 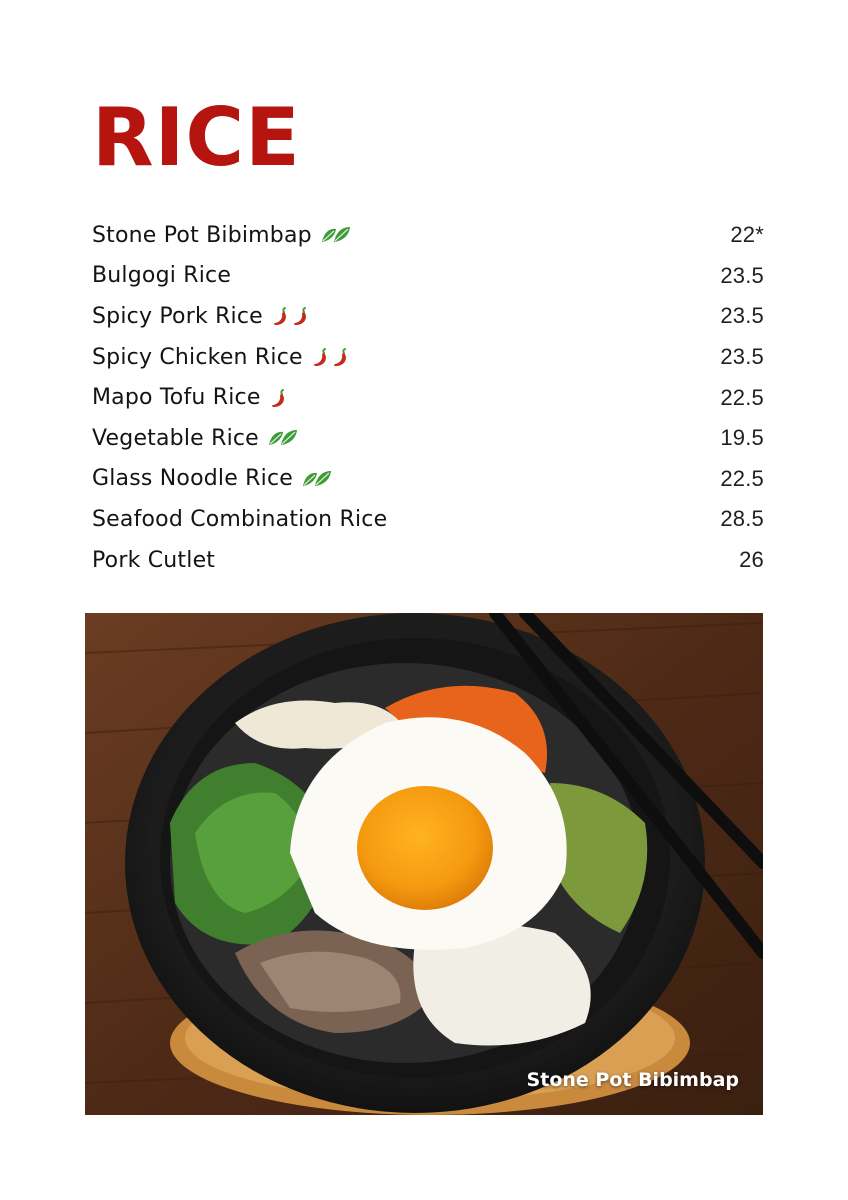 I want to click on page-title: RICE, so click(x=196, y=137).